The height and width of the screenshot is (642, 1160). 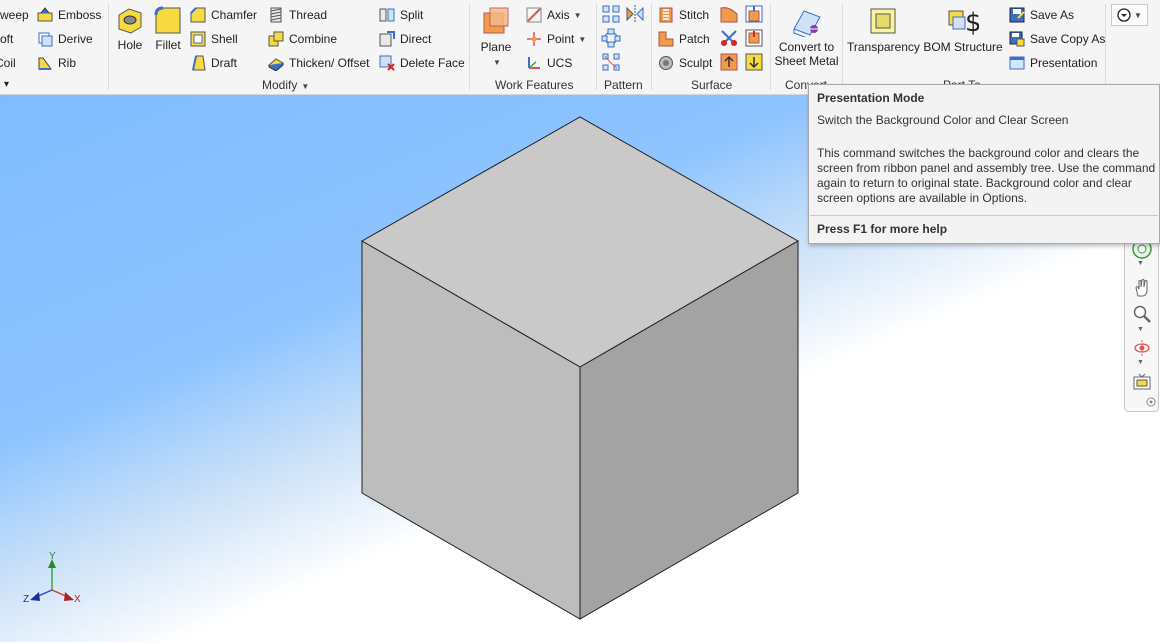 I want to click on navbar-settings-icon, so click(x=1151, y=402).